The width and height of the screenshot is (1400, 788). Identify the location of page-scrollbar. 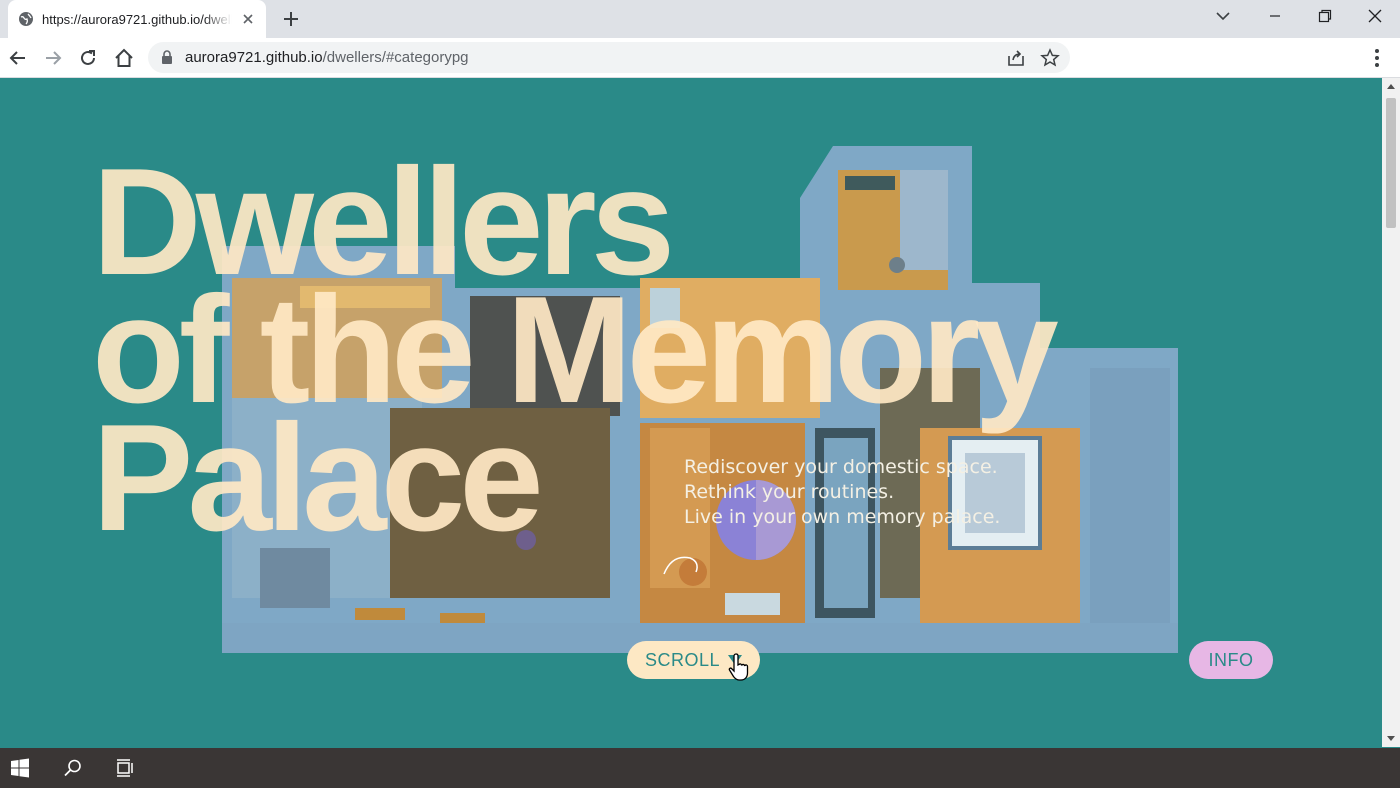
(1391, 412).